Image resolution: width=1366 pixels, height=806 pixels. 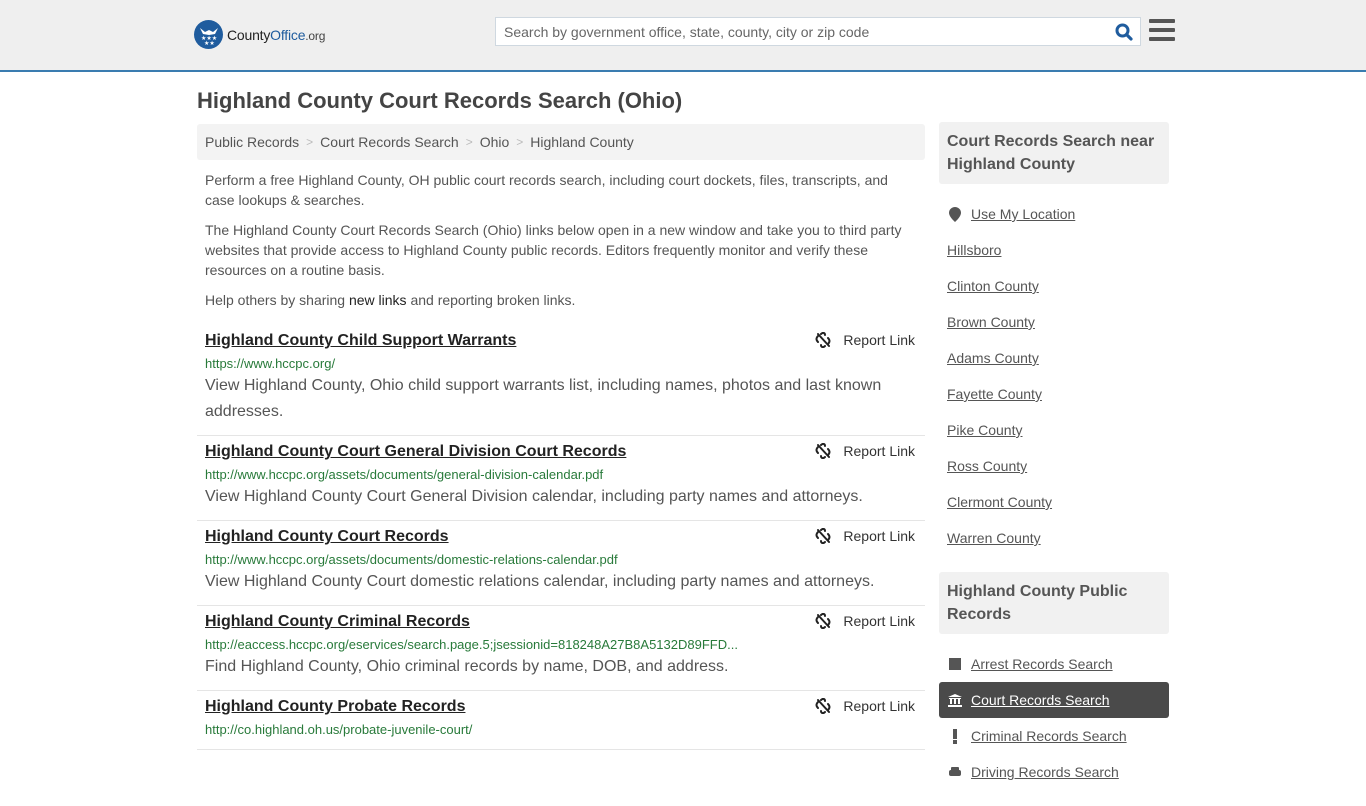 I want to click on nearby-link: Clermont County, so click(x=999, y=502).